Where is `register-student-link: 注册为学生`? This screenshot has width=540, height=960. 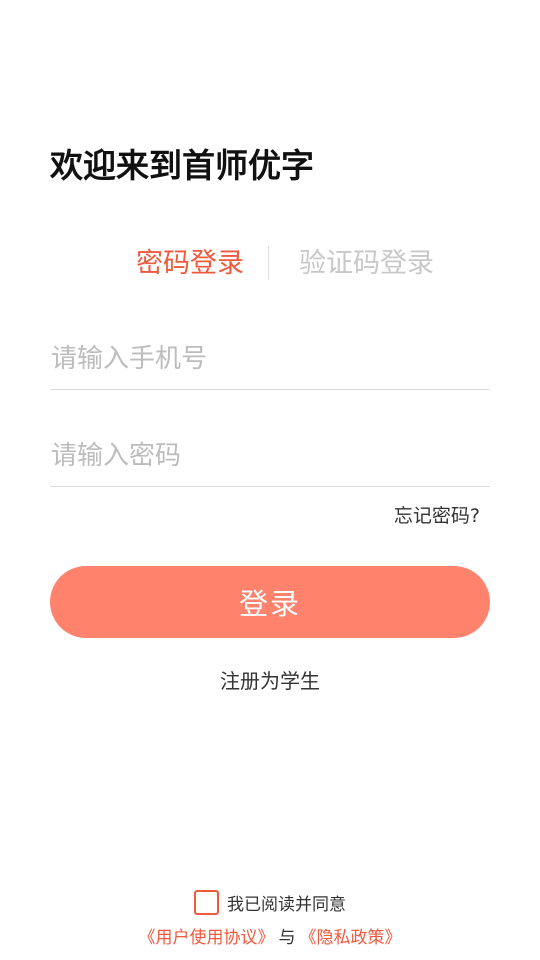 register-student-link: 注册为学生 is located at coordinates (270, 681).